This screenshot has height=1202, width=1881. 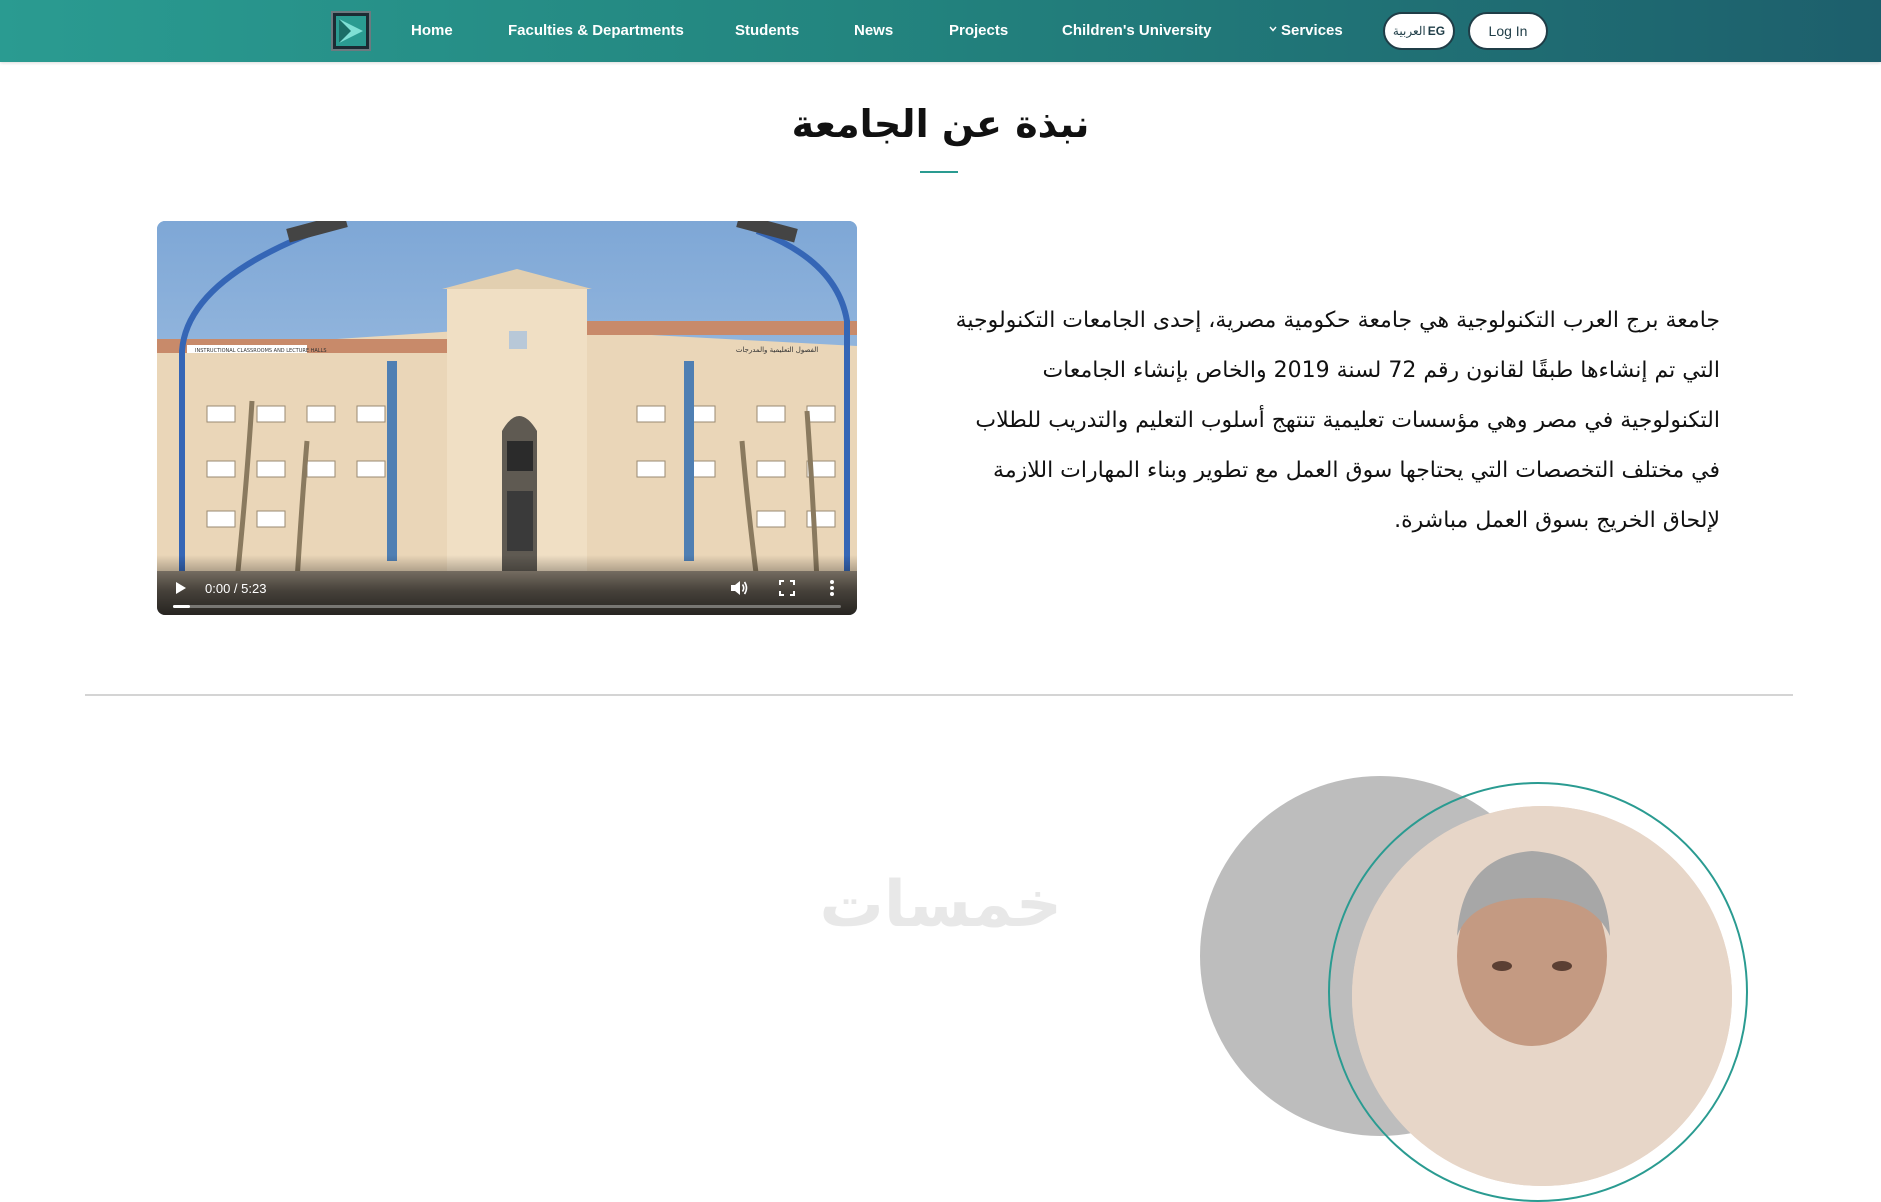 I want to click on video-progress-fill, so click(x=181, y=606).